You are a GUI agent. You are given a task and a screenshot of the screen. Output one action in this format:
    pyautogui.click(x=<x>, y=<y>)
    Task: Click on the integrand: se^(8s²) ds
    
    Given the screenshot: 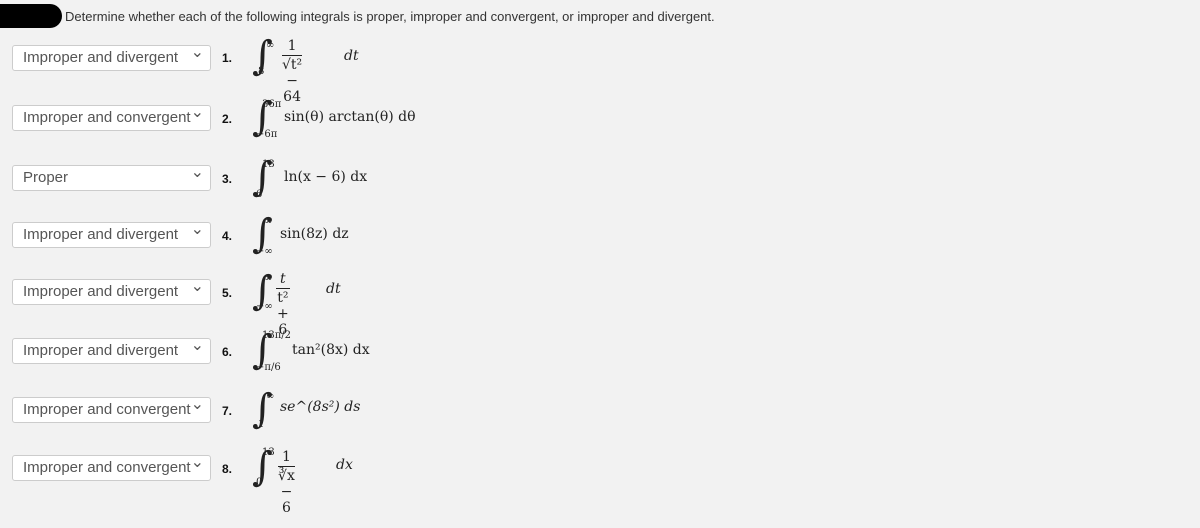 What is the action you would take?
    pyautogui.click(x=320, y=407)
    